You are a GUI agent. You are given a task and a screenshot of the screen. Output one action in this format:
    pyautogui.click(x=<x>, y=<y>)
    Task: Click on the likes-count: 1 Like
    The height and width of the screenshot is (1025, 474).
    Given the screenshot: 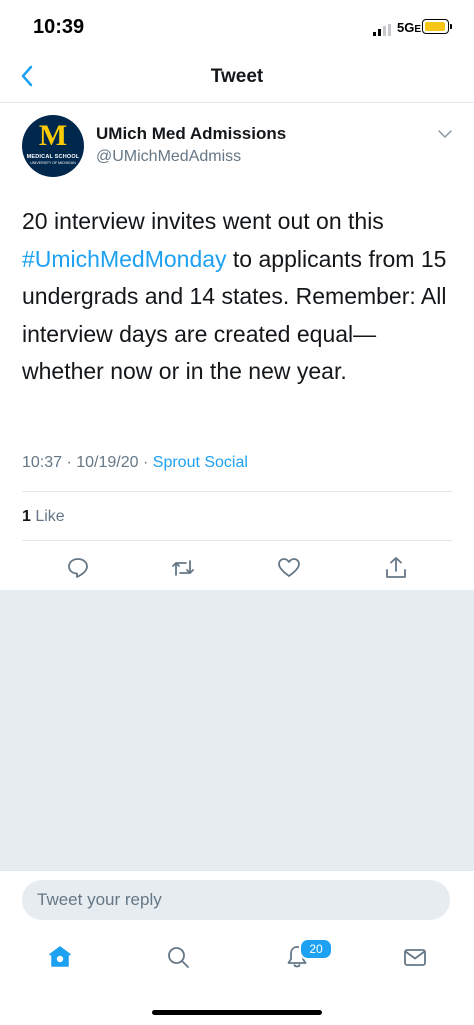 What is the action you would take?
    pyautogui.click(x=43, y=517)
    